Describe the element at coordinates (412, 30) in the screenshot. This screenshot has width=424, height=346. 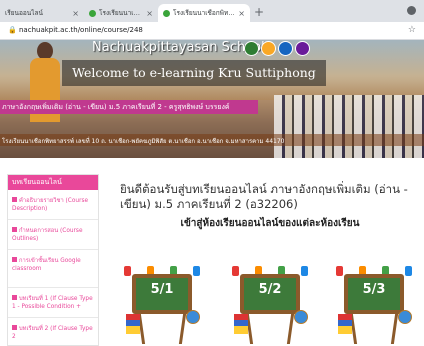
I see `bookmark-star-icon: ☆` at that location.